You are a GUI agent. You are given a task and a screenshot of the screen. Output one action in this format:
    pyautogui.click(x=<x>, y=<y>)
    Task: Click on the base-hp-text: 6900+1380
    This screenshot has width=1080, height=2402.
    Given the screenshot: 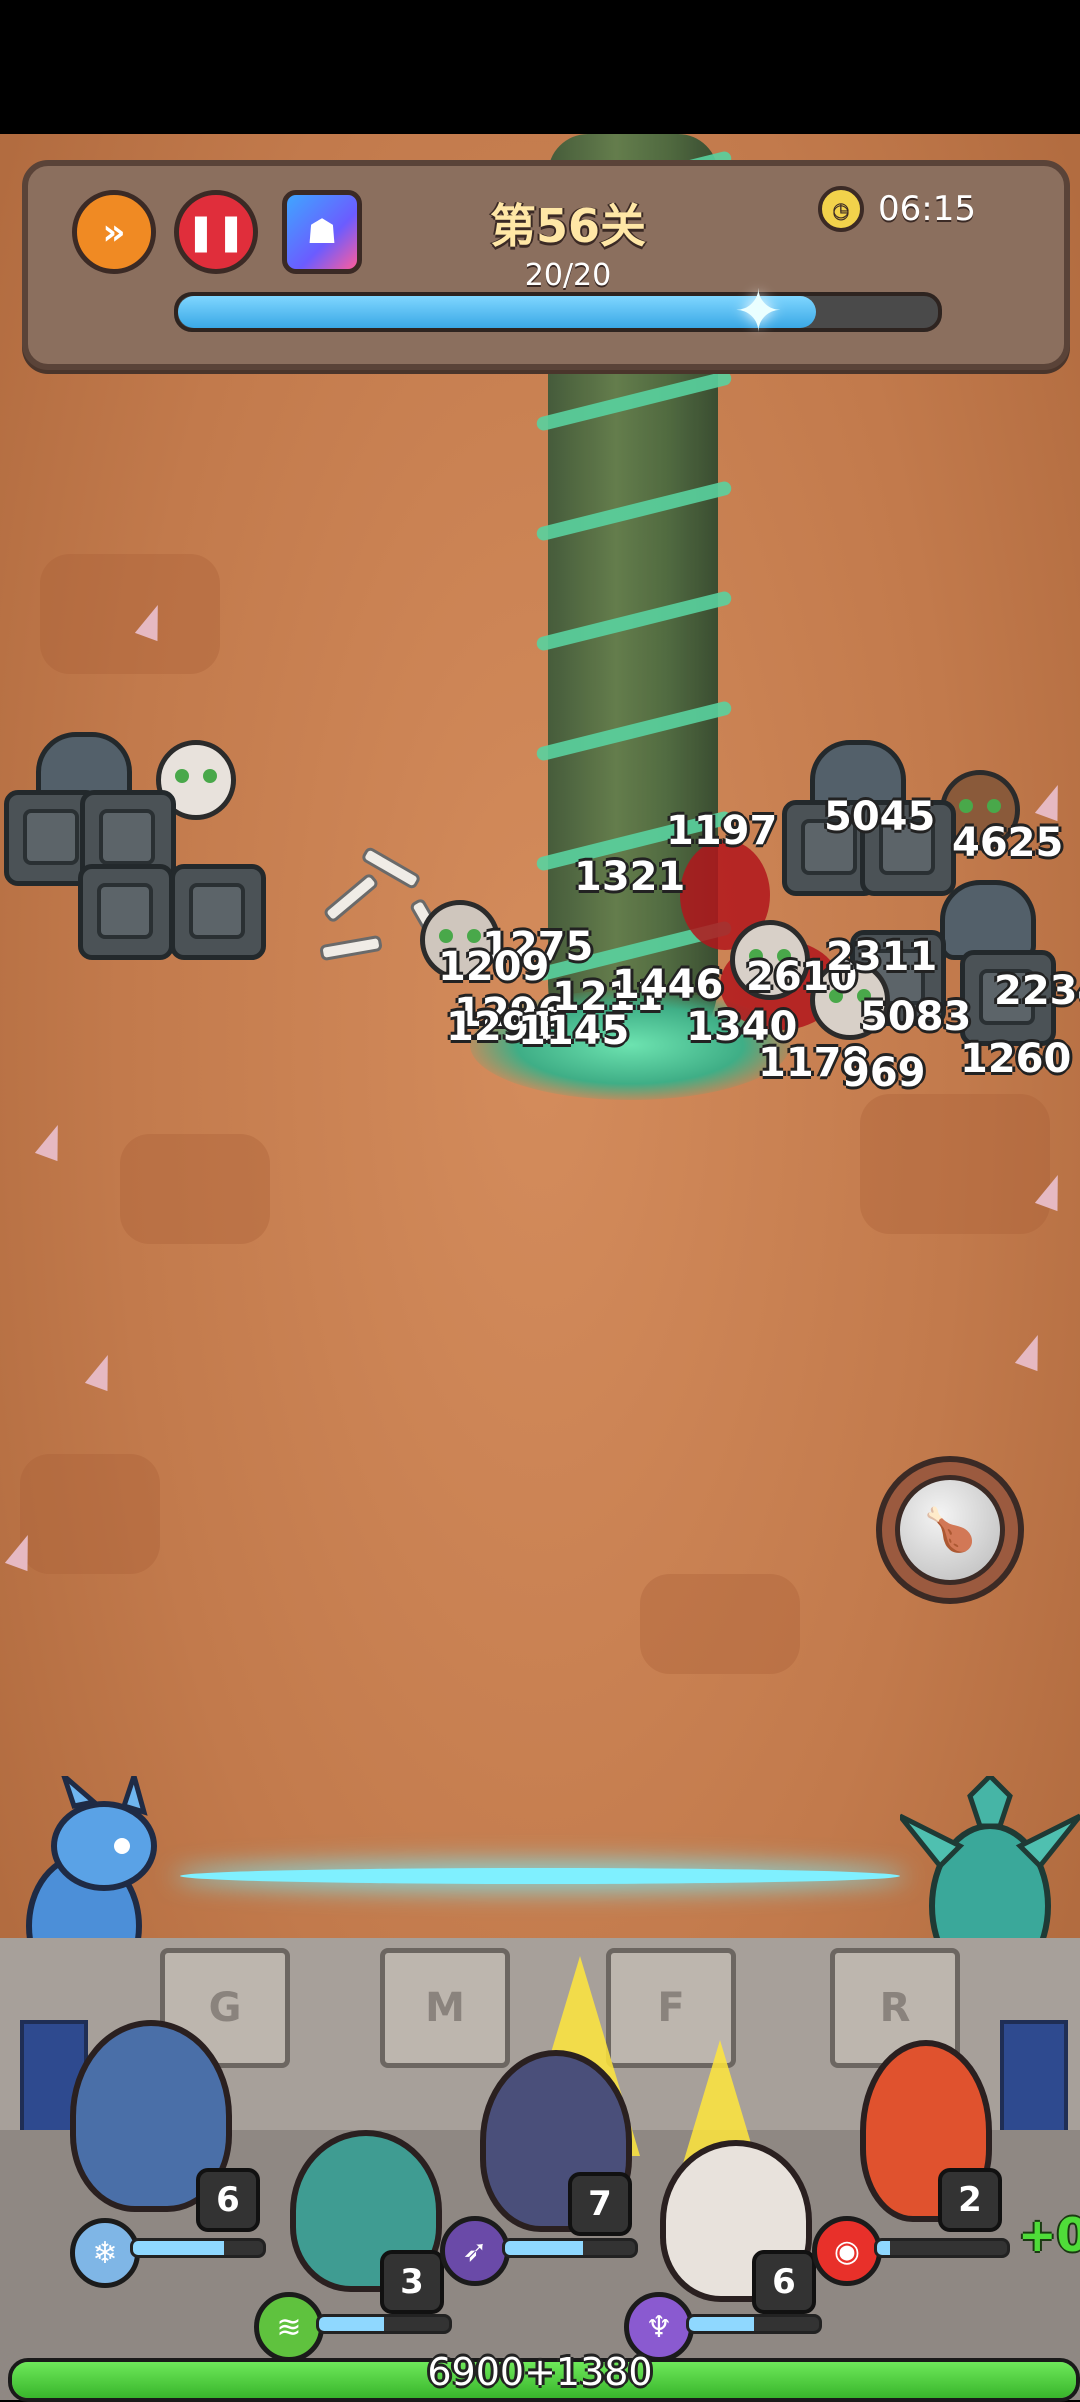 What is the action you would take?
    pyautogui.click(x=540, y=2372)
    